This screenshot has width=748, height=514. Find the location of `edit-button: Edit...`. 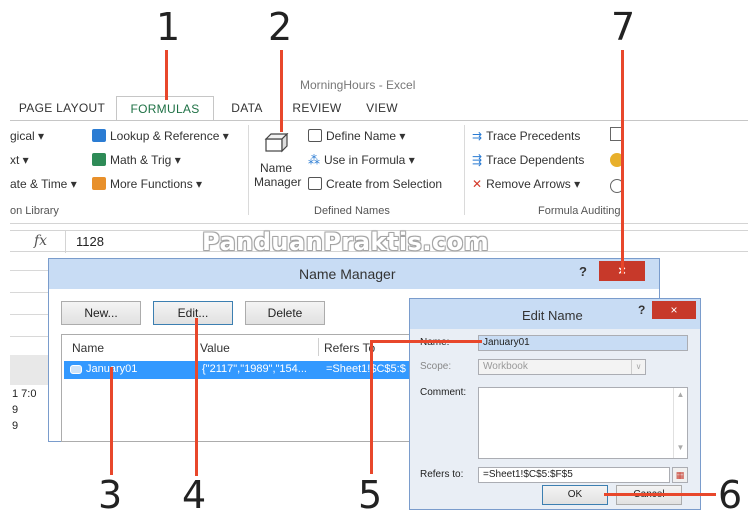

edit-button: Edit... is located at coordinates (193, 313).